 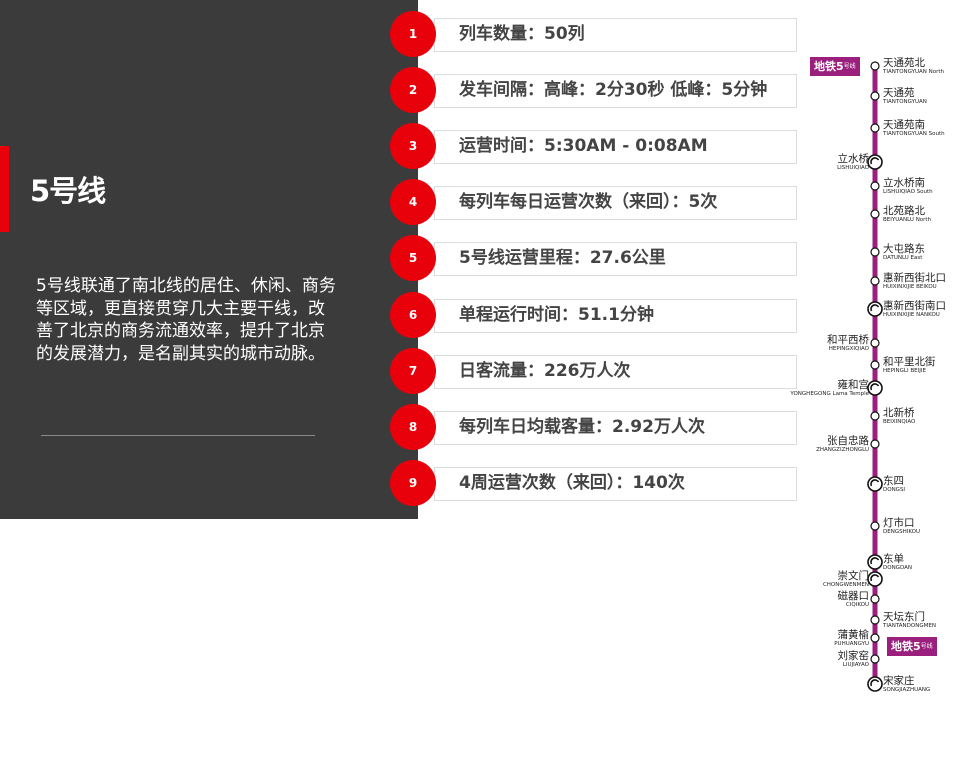 What do you see at coordinates (899, 413) in the screenshot?
I see `station-name: 北新桥` at bounding box center [899, 413].